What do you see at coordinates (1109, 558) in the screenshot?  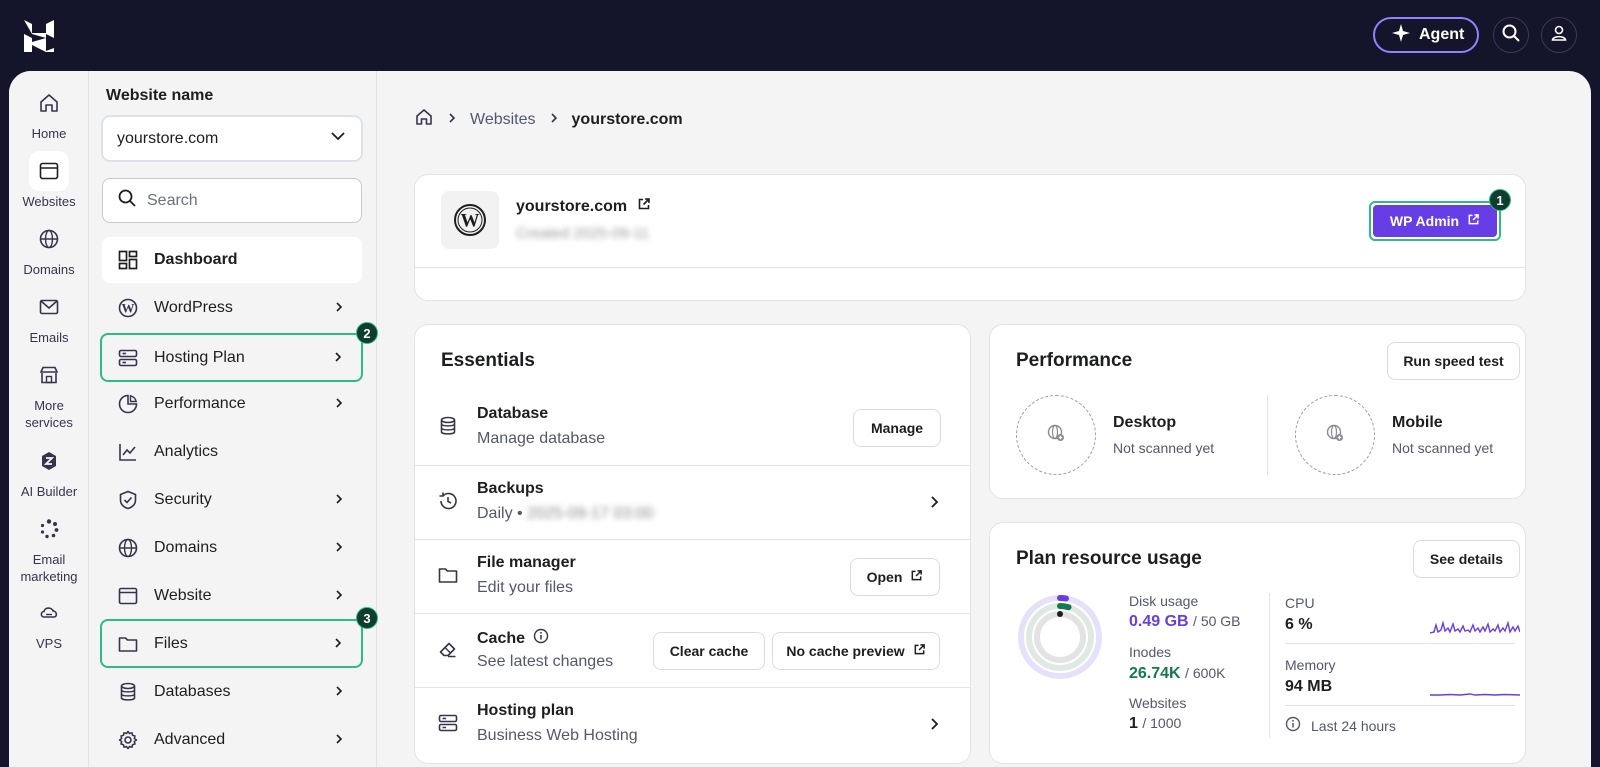 I see `plan-usage-title: Plan resource usage` at bounding box center [1109, 558].